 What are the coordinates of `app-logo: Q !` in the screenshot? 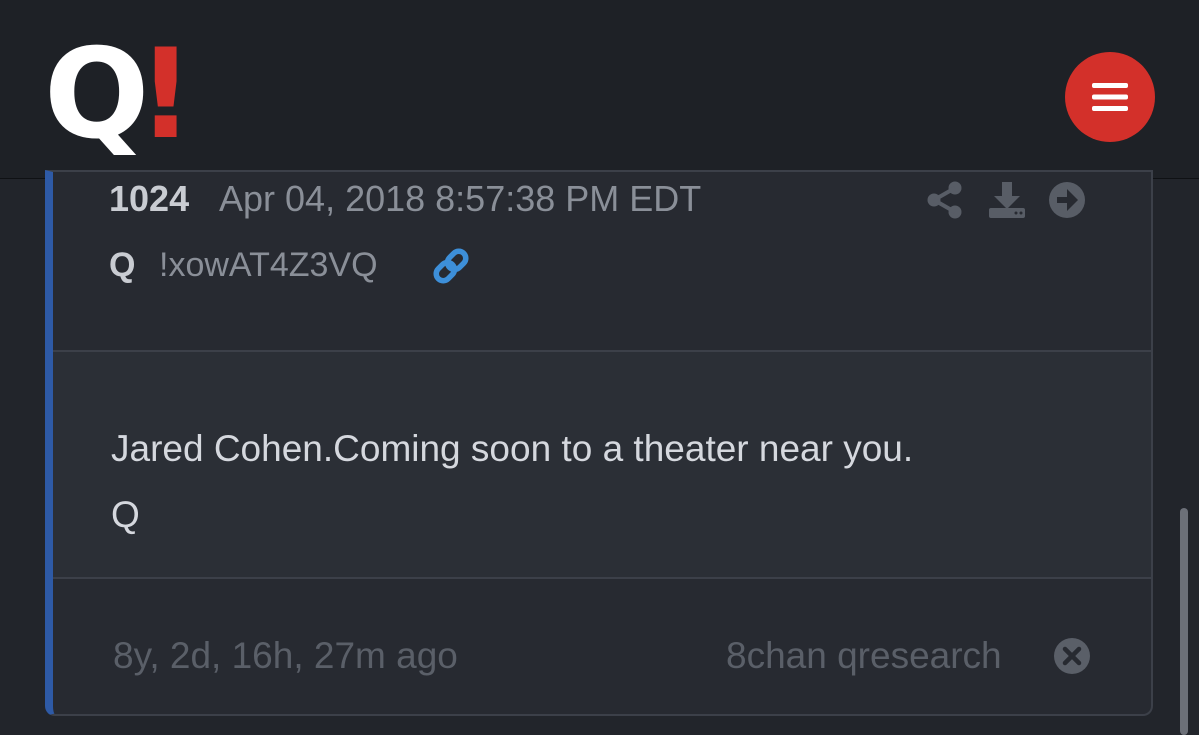 It's located at (119, 95).